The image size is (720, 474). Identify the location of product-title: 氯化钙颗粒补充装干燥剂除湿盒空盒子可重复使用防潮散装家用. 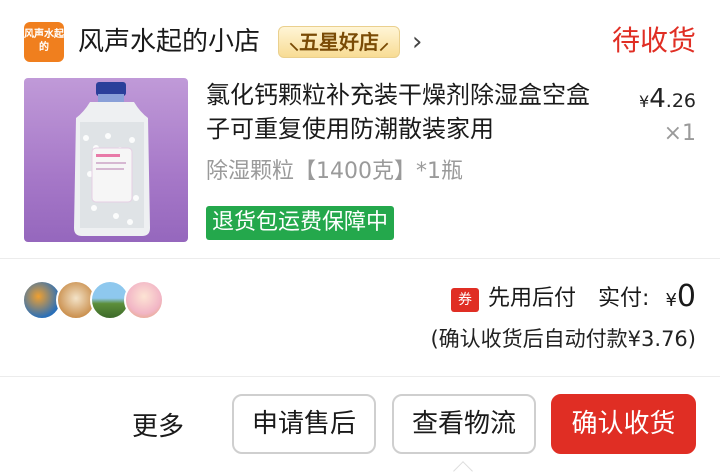
(406, 112).